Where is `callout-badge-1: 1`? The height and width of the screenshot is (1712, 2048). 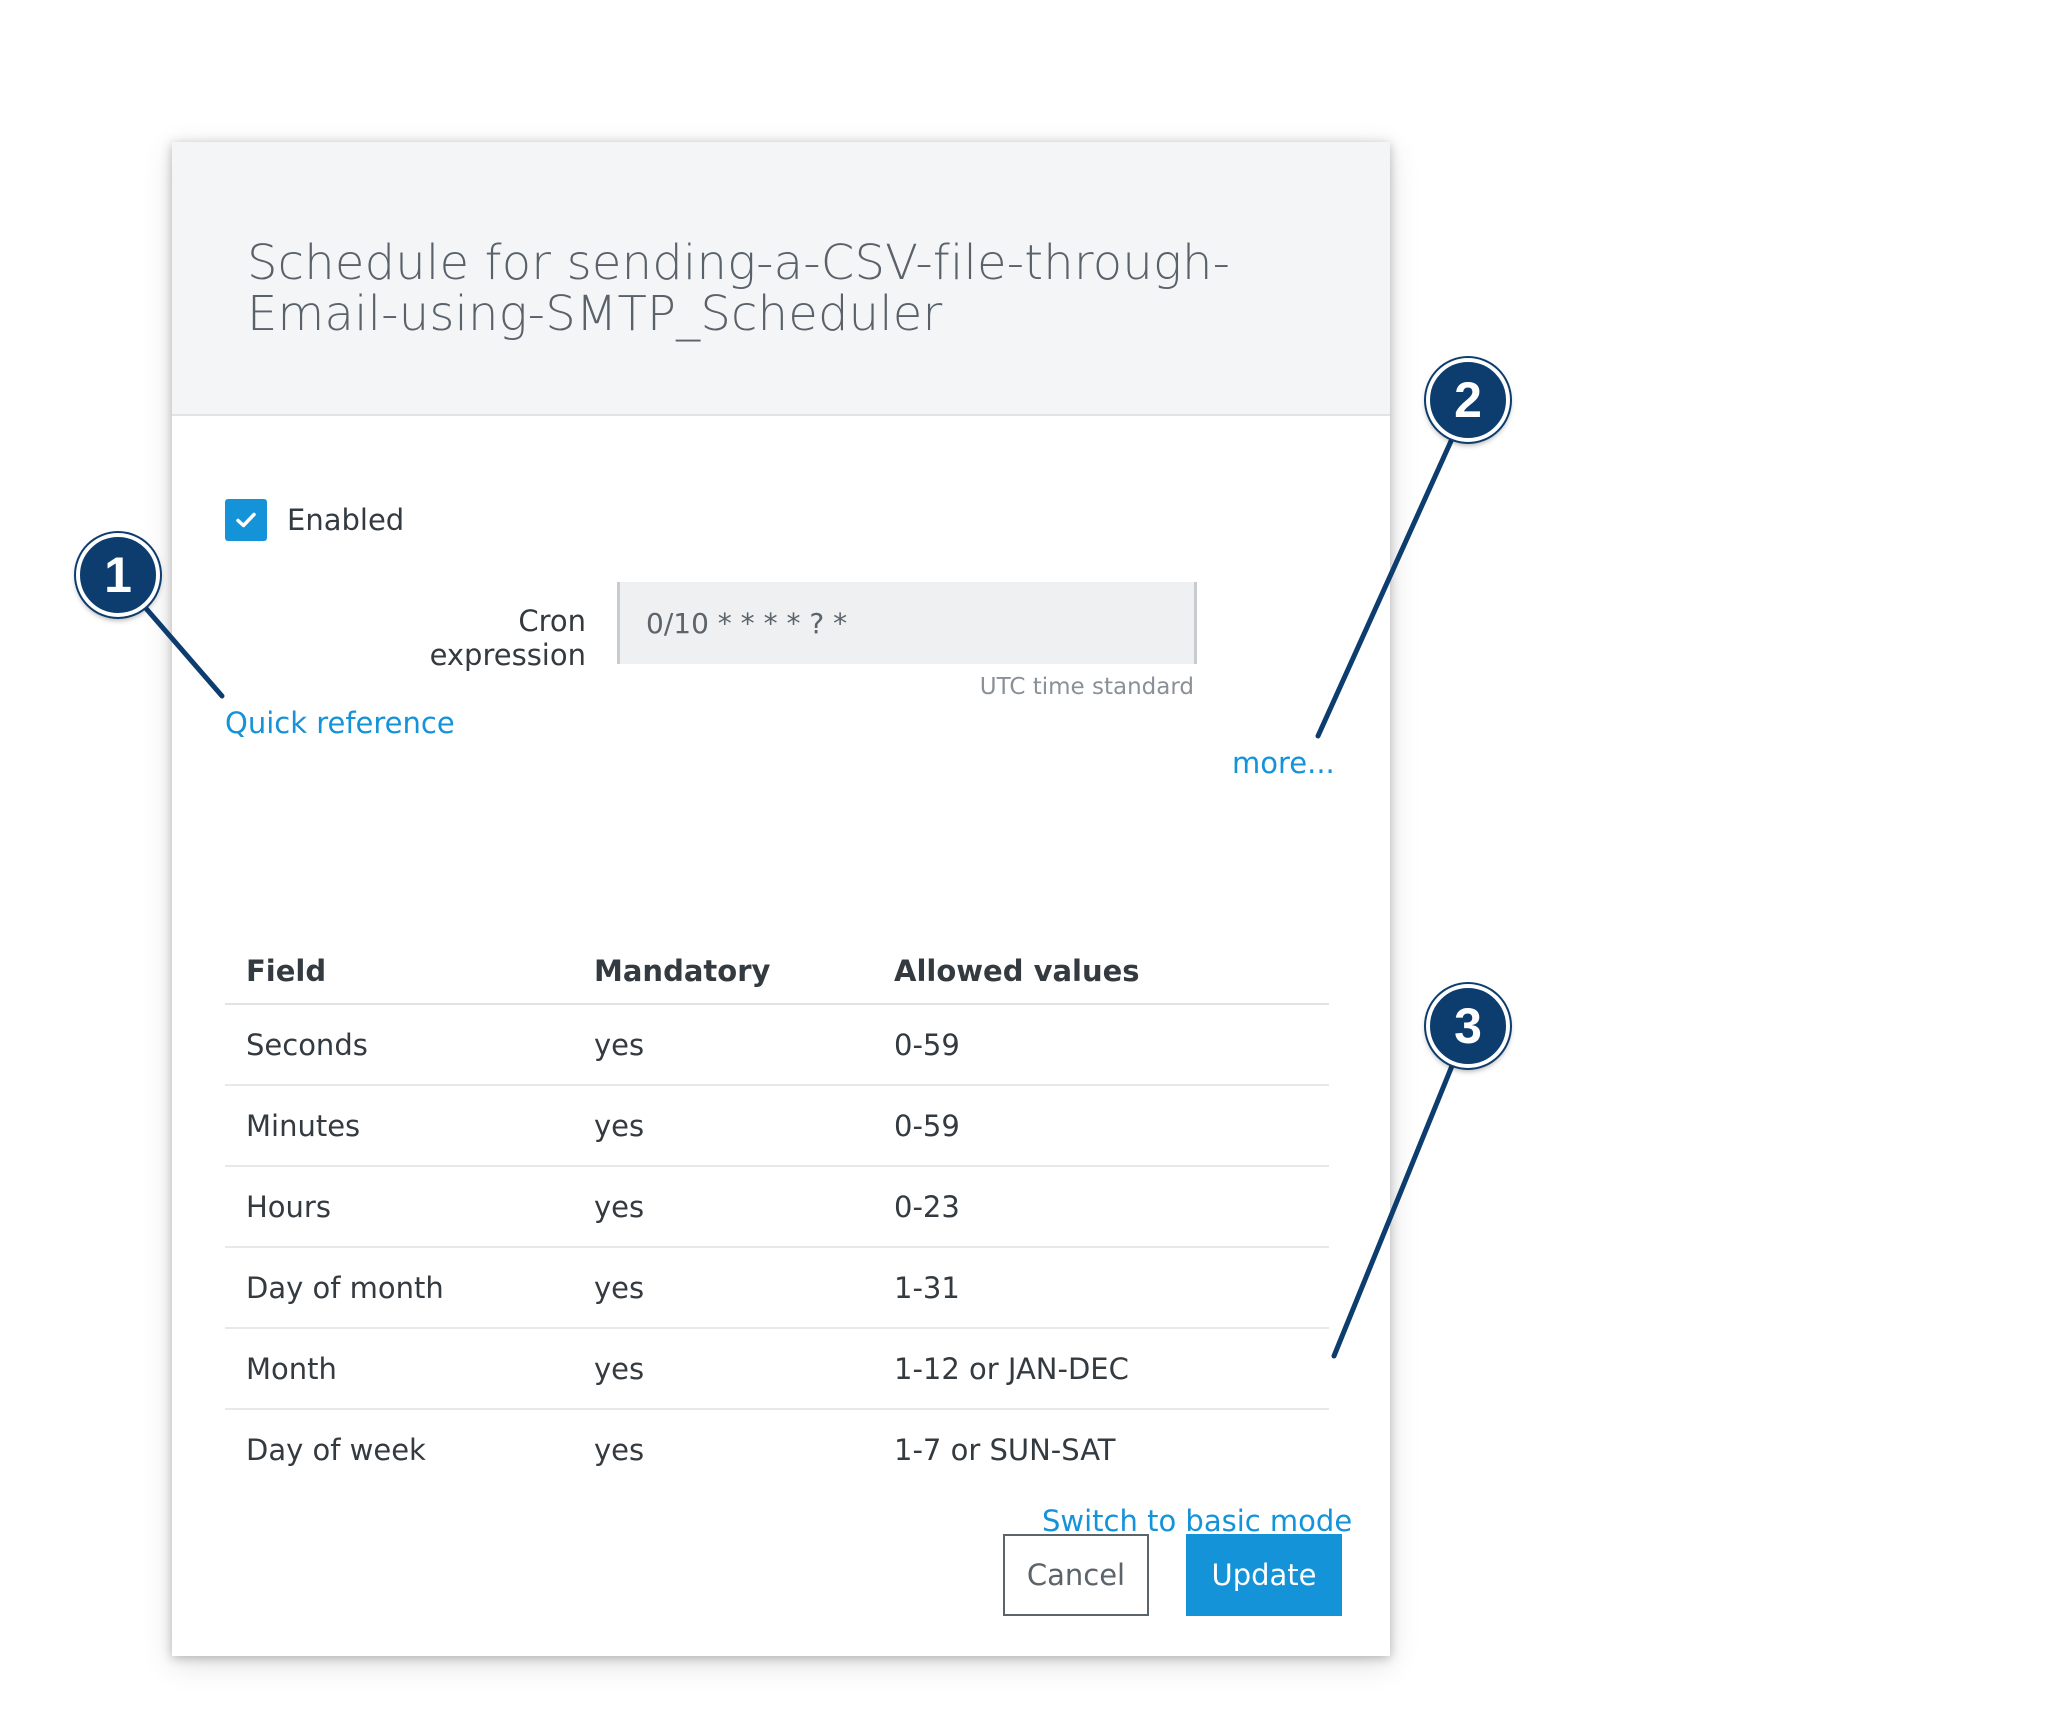
callout-badge-1: 1 is located at coordinates (118, 575).